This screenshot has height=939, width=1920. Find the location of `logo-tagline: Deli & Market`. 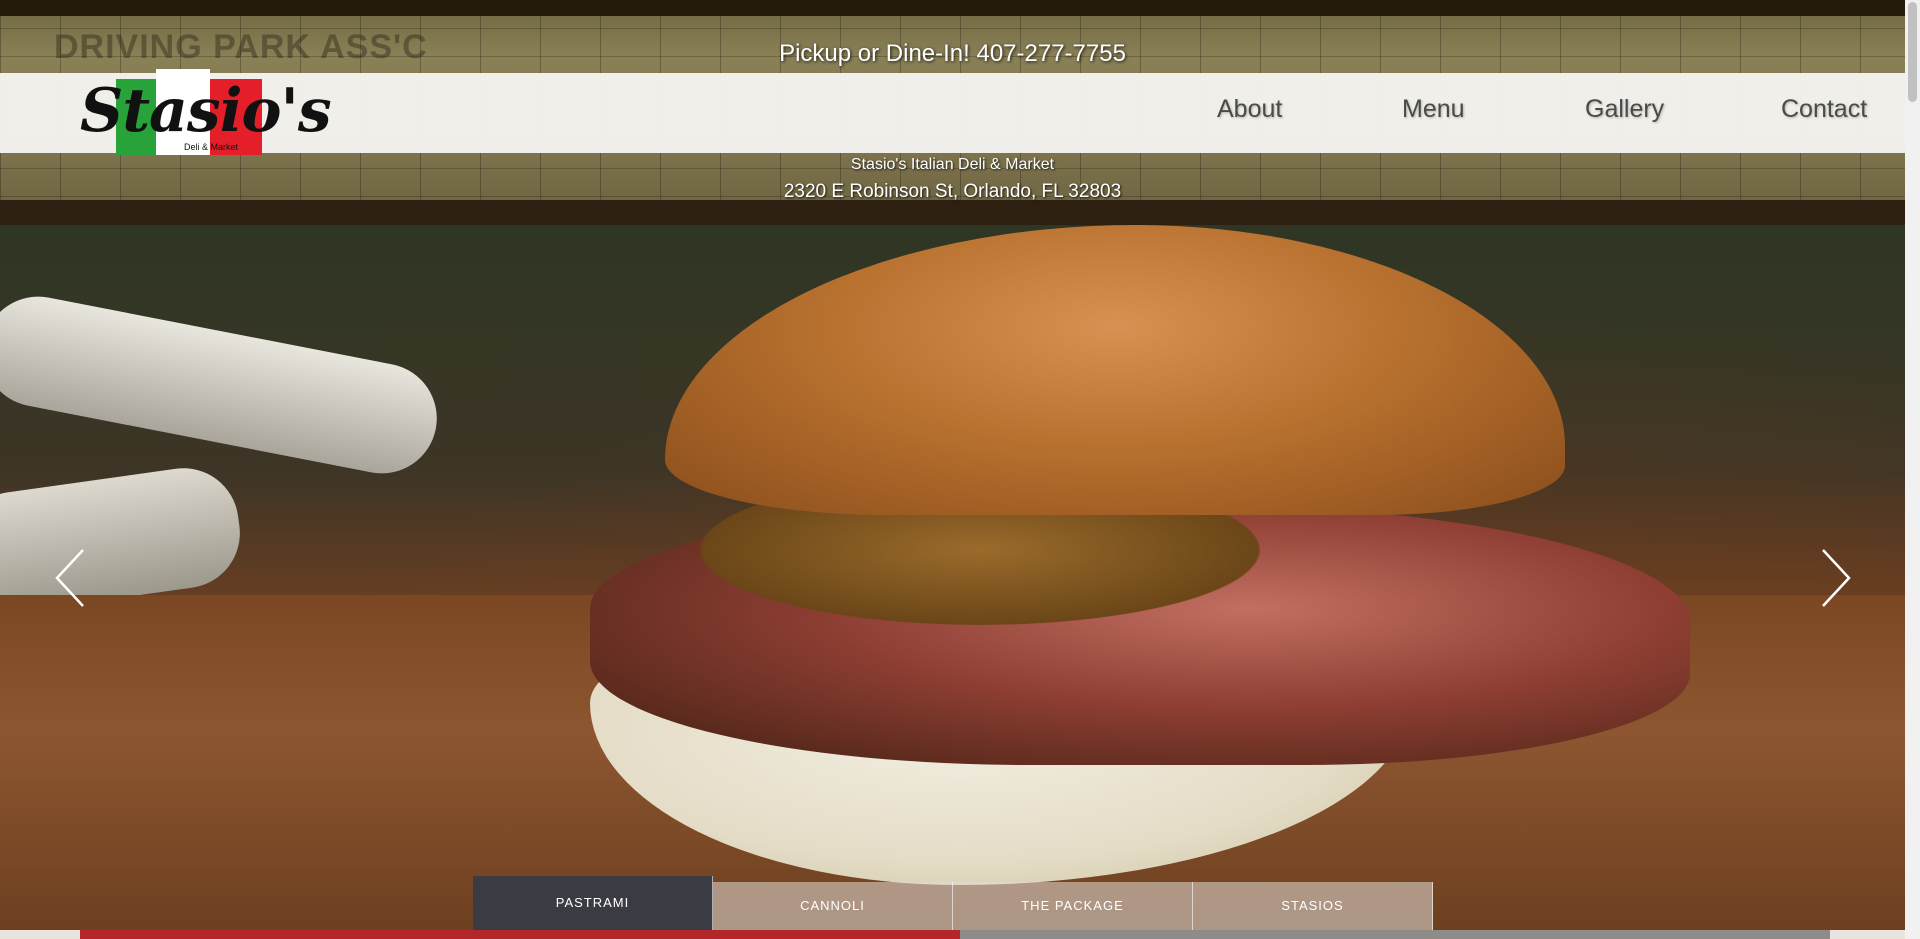

logo-tagline: Deli & Market is located at coordinates (211, 147).